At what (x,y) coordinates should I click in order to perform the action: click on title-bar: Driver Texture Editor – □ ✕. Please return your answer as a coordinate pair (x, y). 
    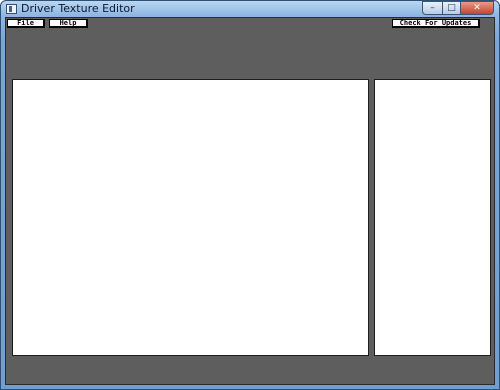
    Looking at the image, I should click on (250, 9).